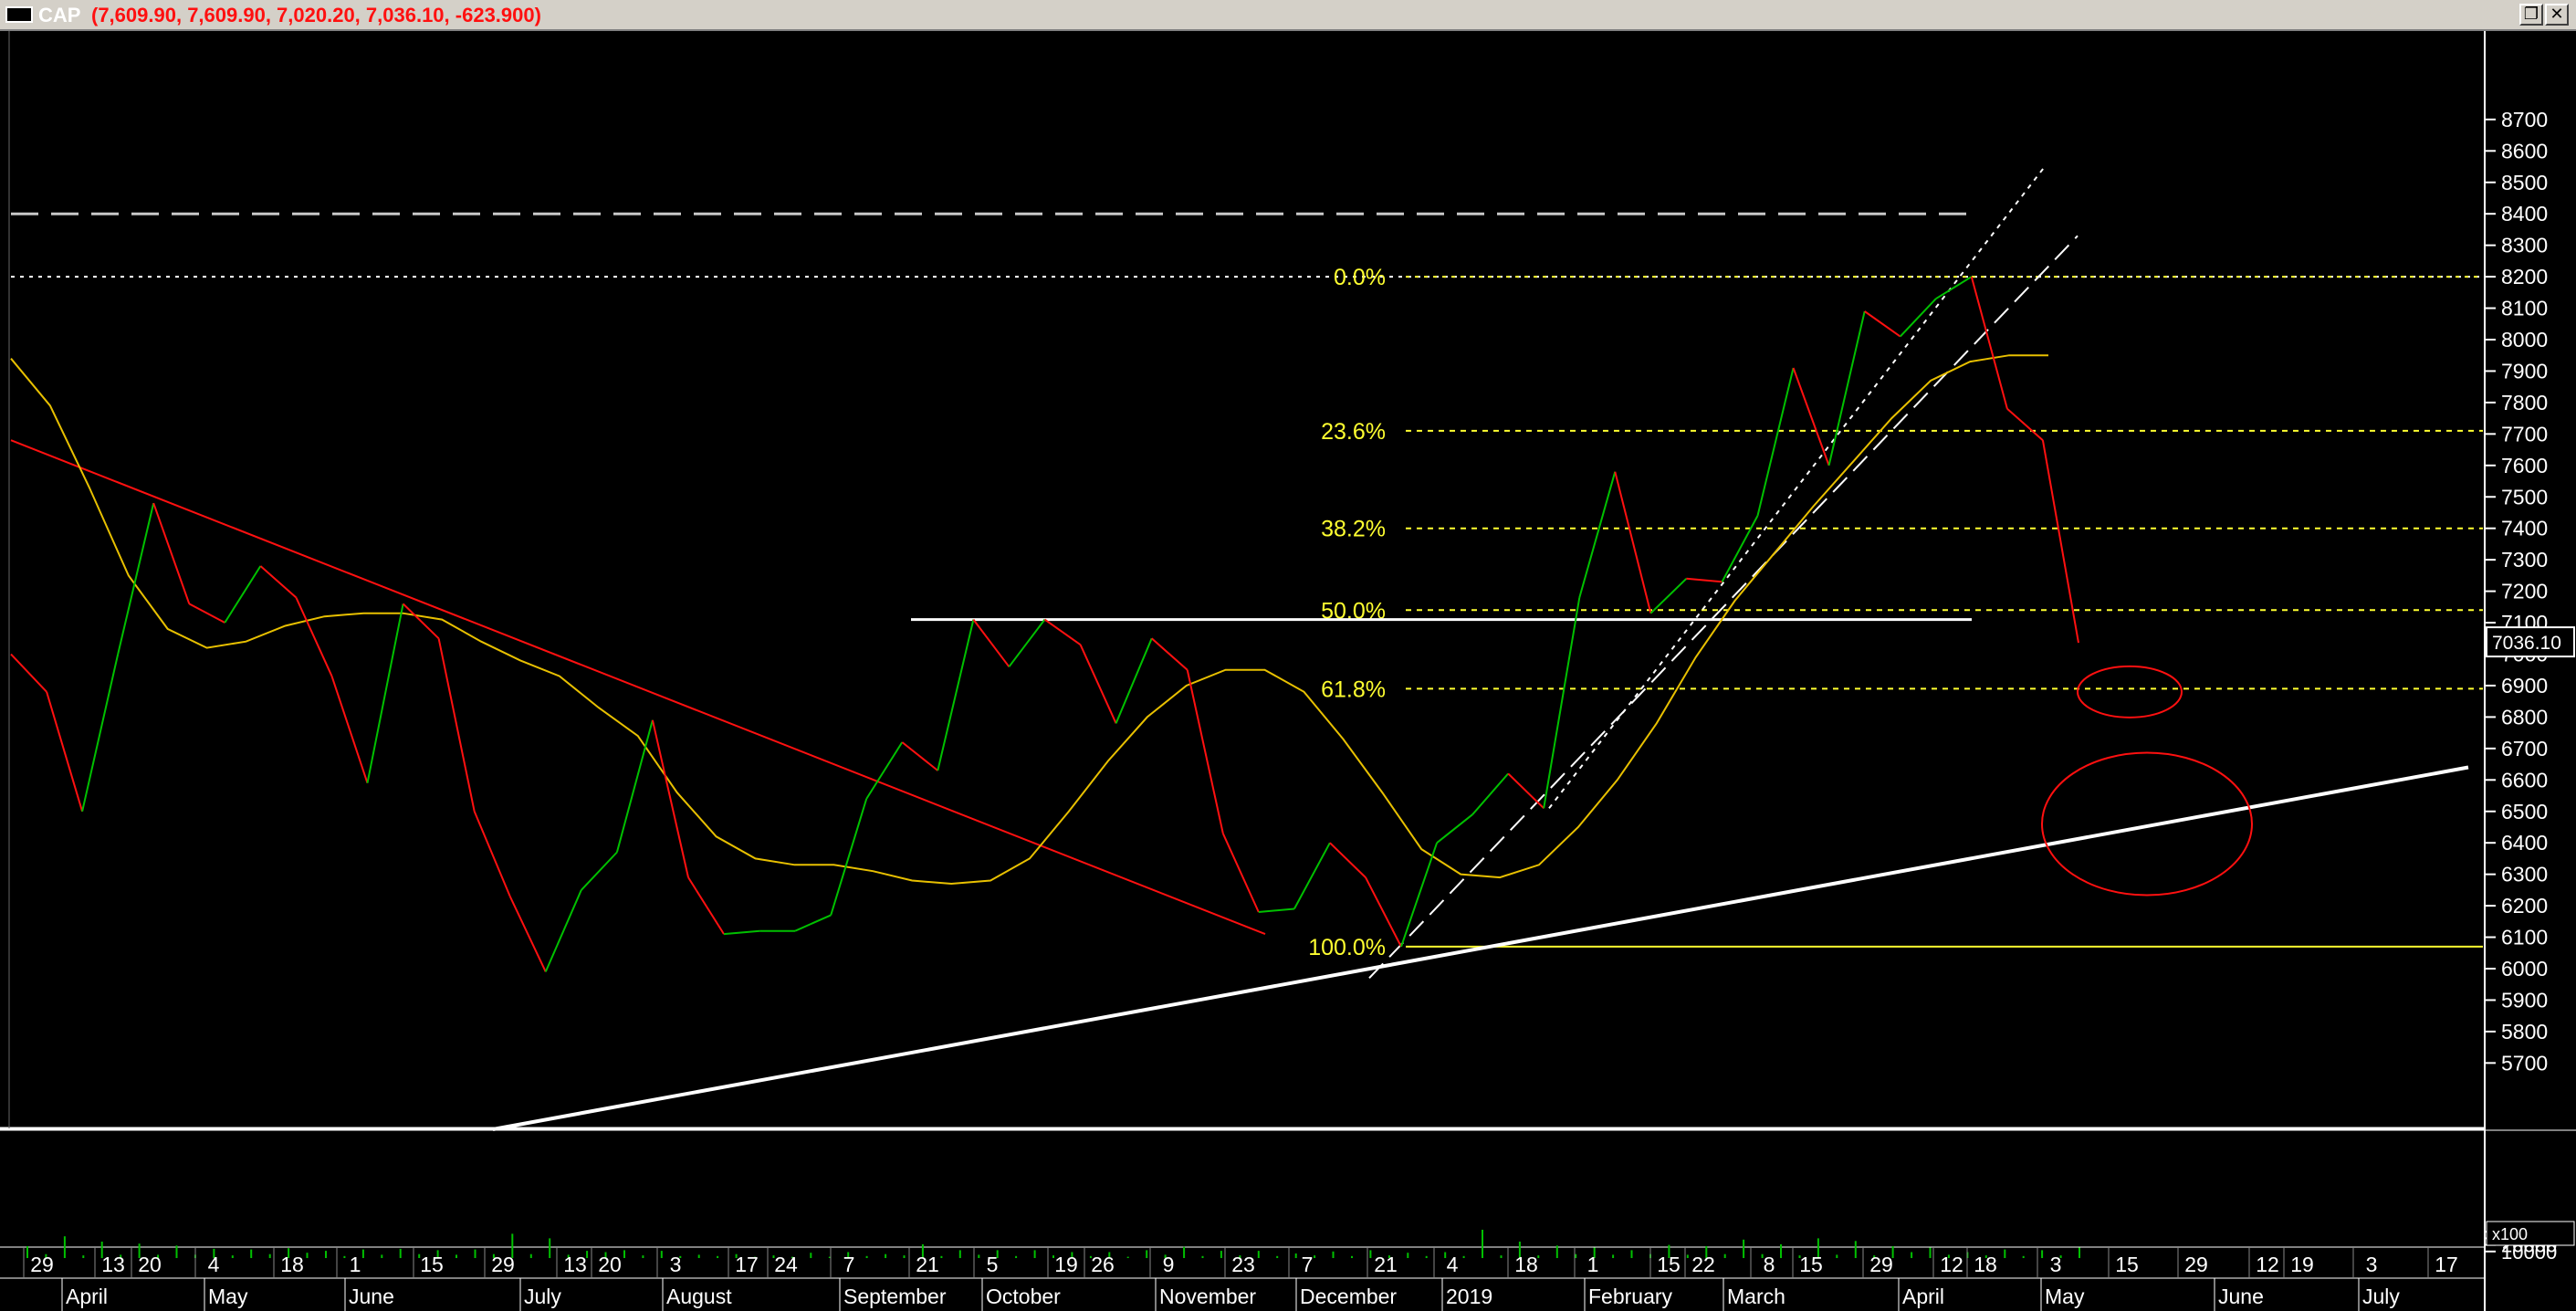  I want to click on restore-icon: ❐, so click(2531, 14).